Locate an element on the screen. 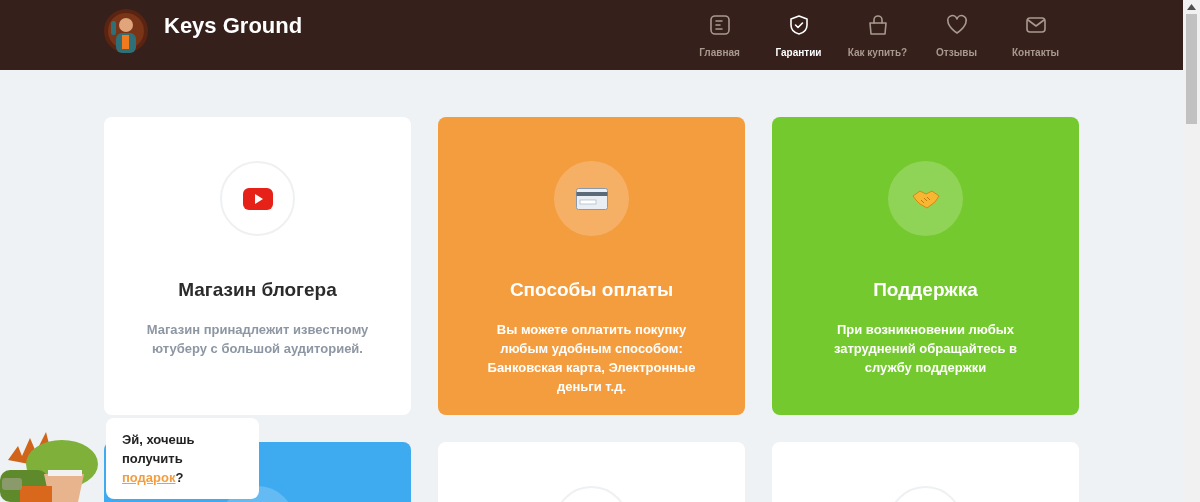  nav-tab: Контакты is located at coordinates (1035, 35).